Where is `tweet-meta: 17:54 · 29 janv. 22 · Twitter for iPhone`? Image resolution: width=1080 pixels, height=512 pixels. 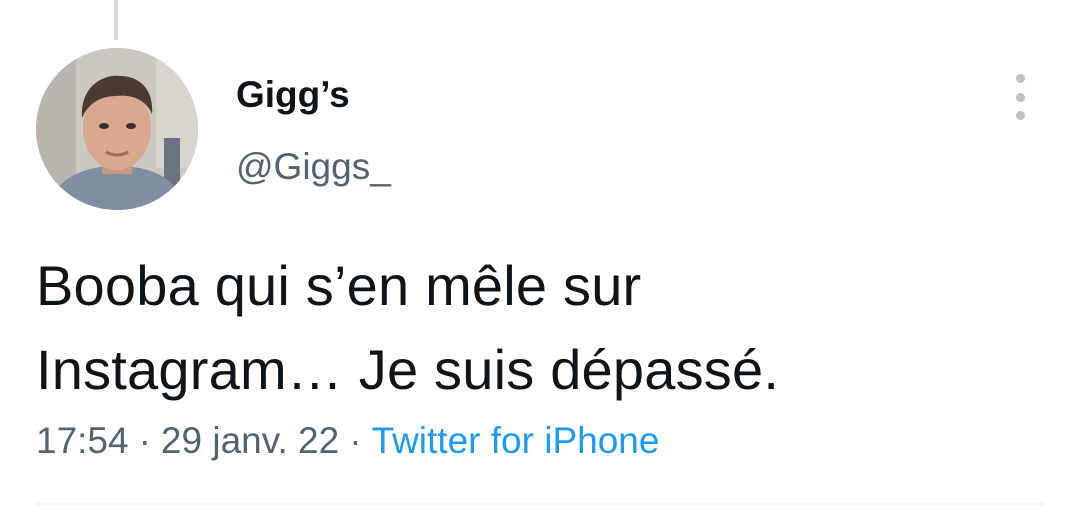
tweet-meta: 17:54 · 29 janv. 22 · Twitter for iPhone is located at coordinates (347, 440).